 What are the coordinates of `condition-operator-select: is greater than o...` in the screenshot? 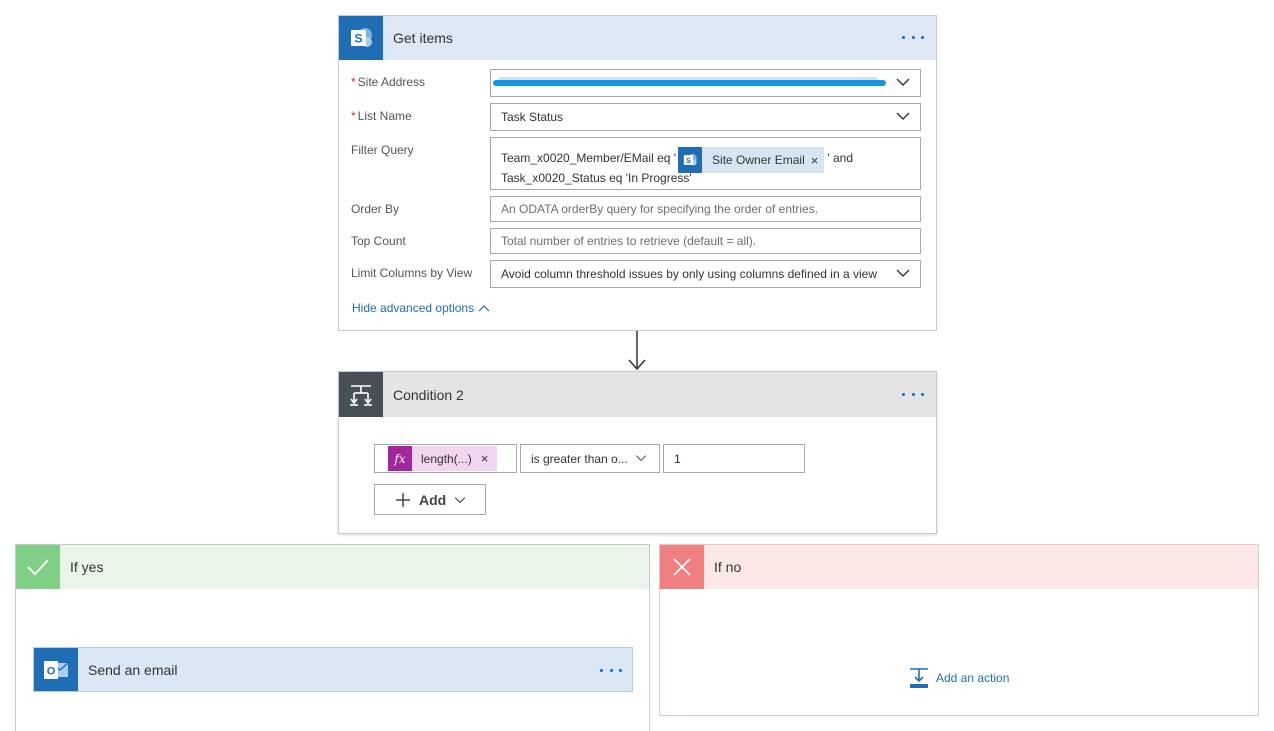 It's located at (590, 458).